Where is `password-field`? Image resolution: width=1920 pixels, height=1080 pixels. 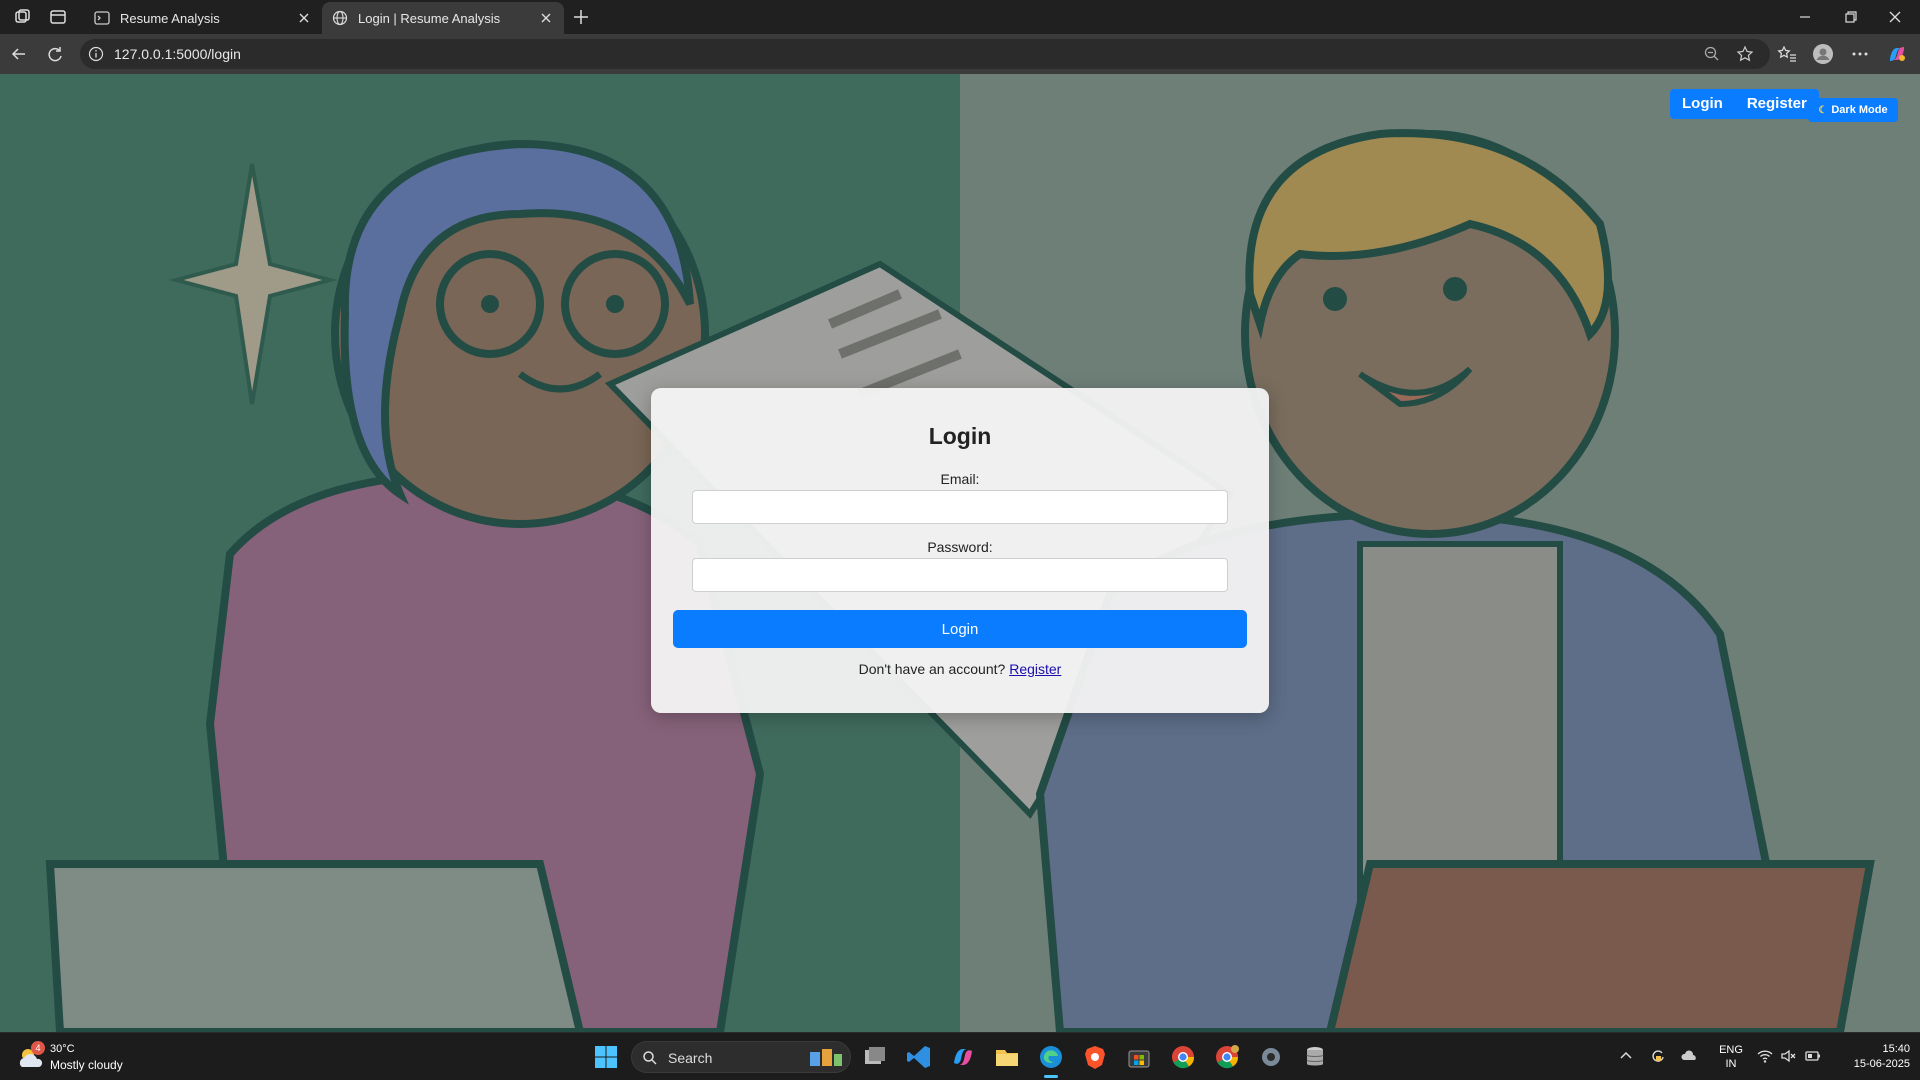 password-field is located at coordinates (960, 575).